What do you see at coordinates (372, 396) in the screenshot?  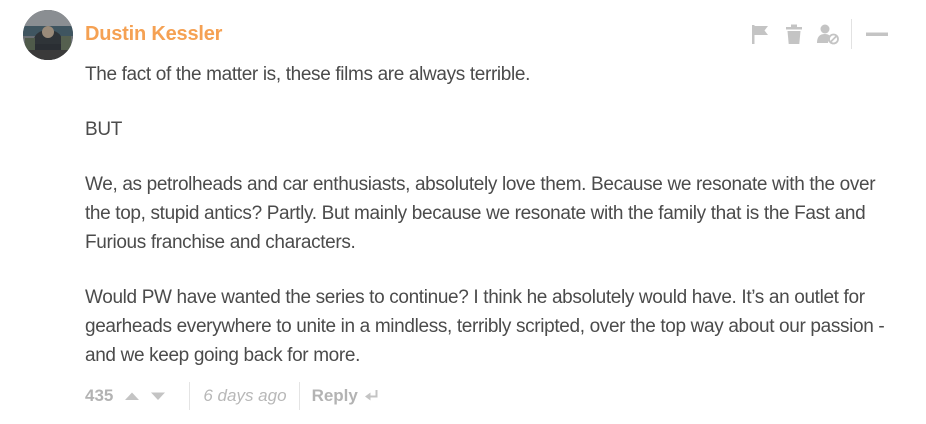 I see `reply-arrow-icon` at bounding box center [372, 396].